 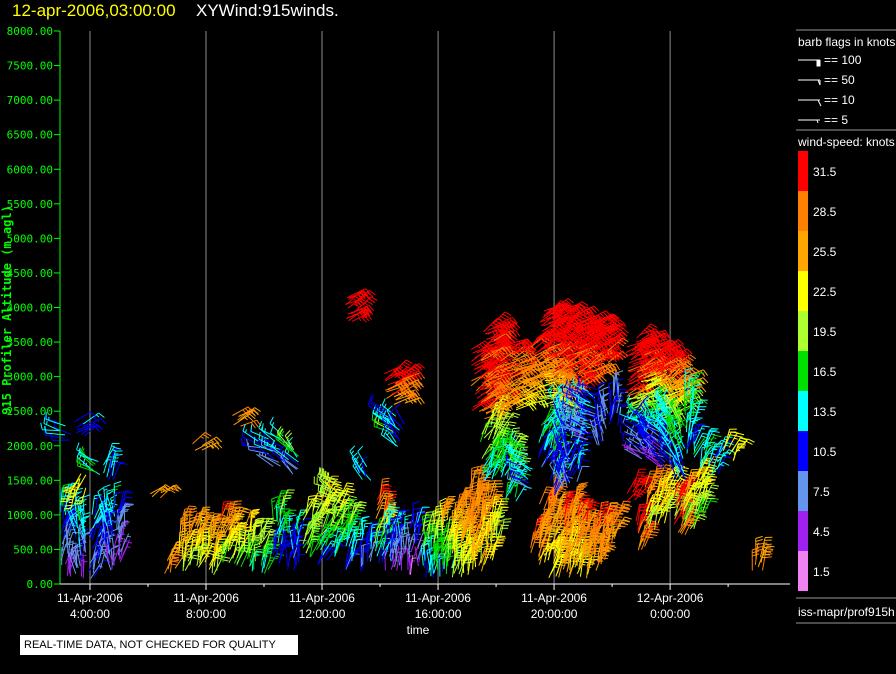 What do you see at coordinates (159, 645) in the screenshot?
I see `quality-notice: REAL-TIME DATA, NOT CHECKED FOR QUALITY` at bounding box center [159, 645].